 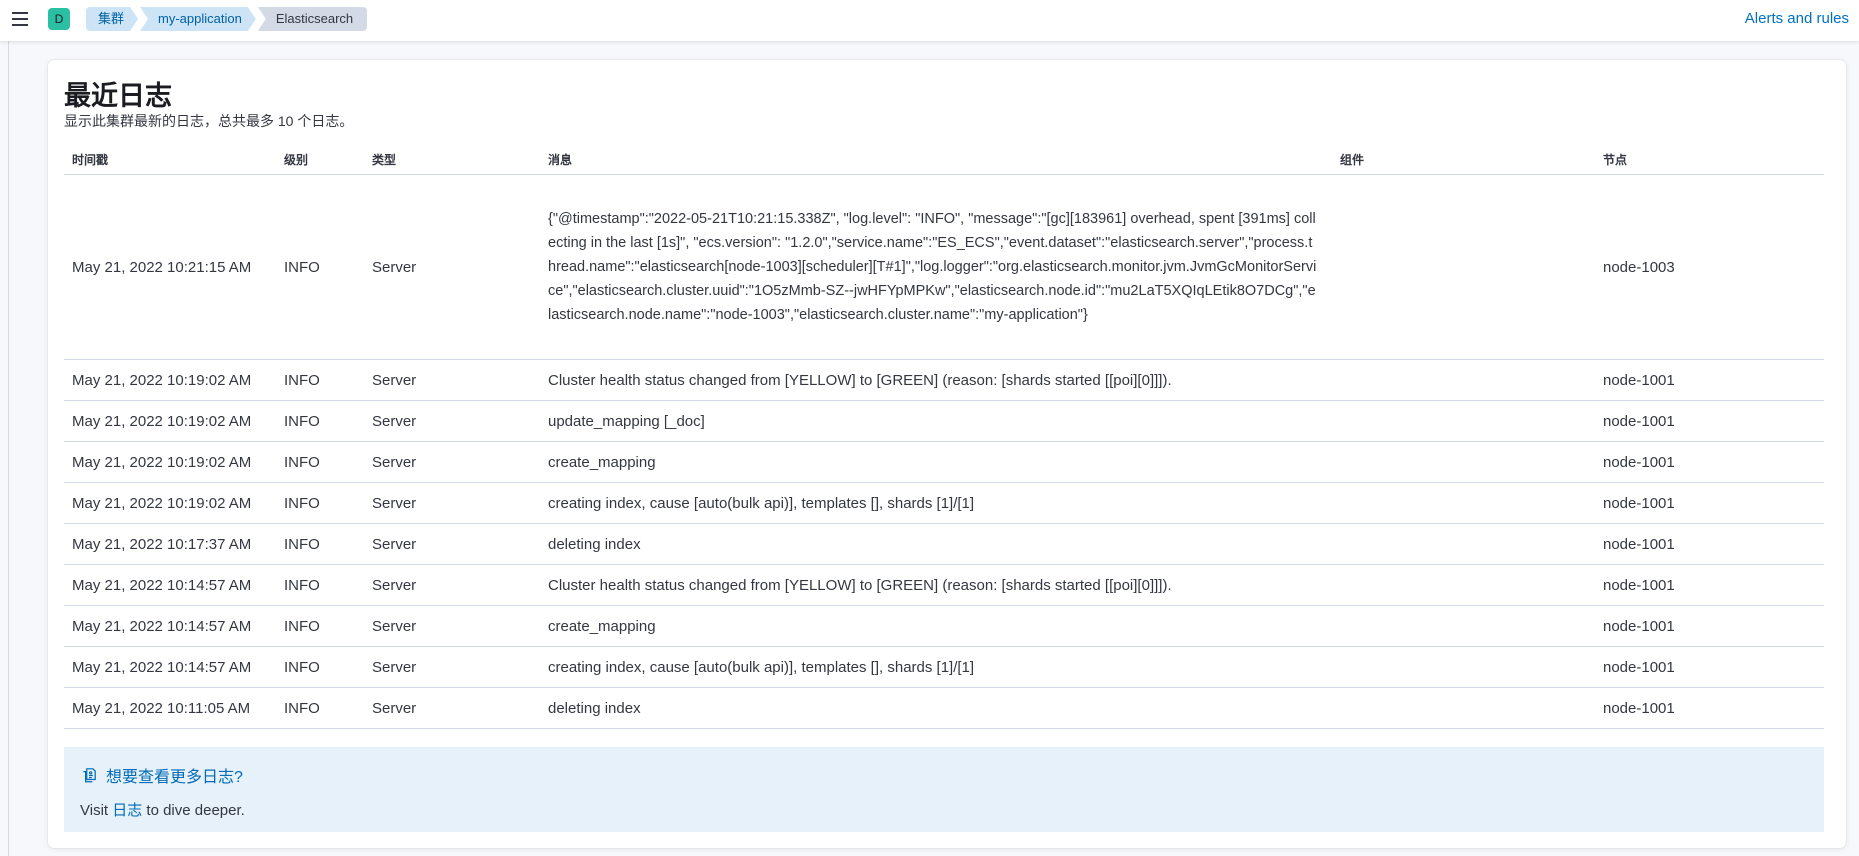 I want to click on cell-node: node-1003, so click(x=1709, y=267).